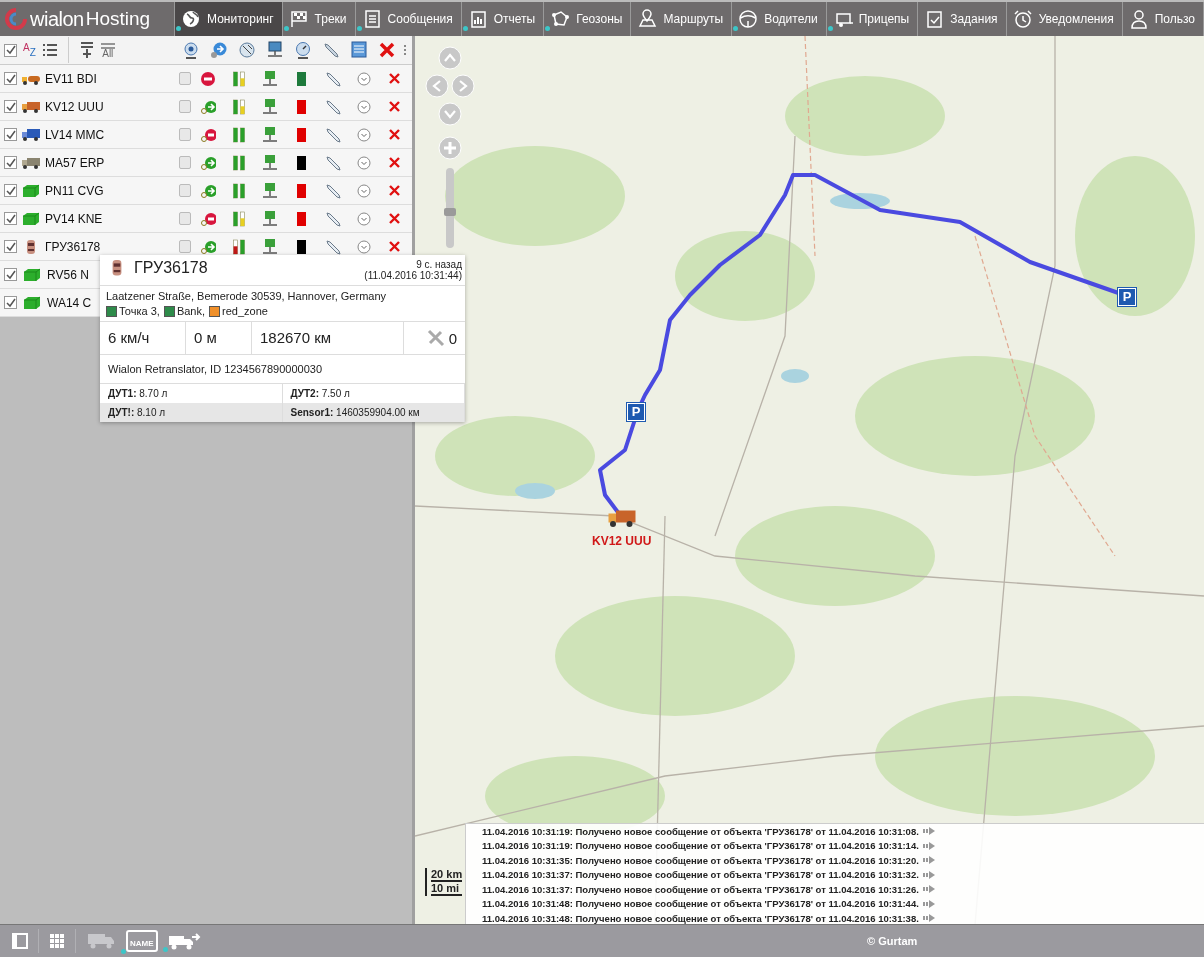  Describe the element at coordinates (700, 875) in the screenshot. I see `log-message: 11.04.2016 10:31:37: Получено новое сообщение от объекта 'ГРУ36178' от 11.04.2016 10:31:32.` at that location.